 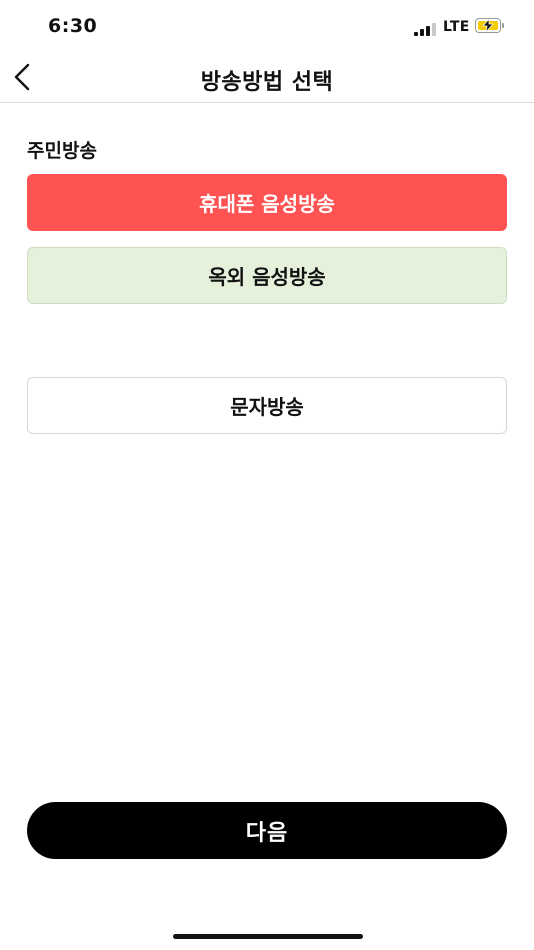 I want to click on section-label: 주민방송, so click(x=62, y=151).